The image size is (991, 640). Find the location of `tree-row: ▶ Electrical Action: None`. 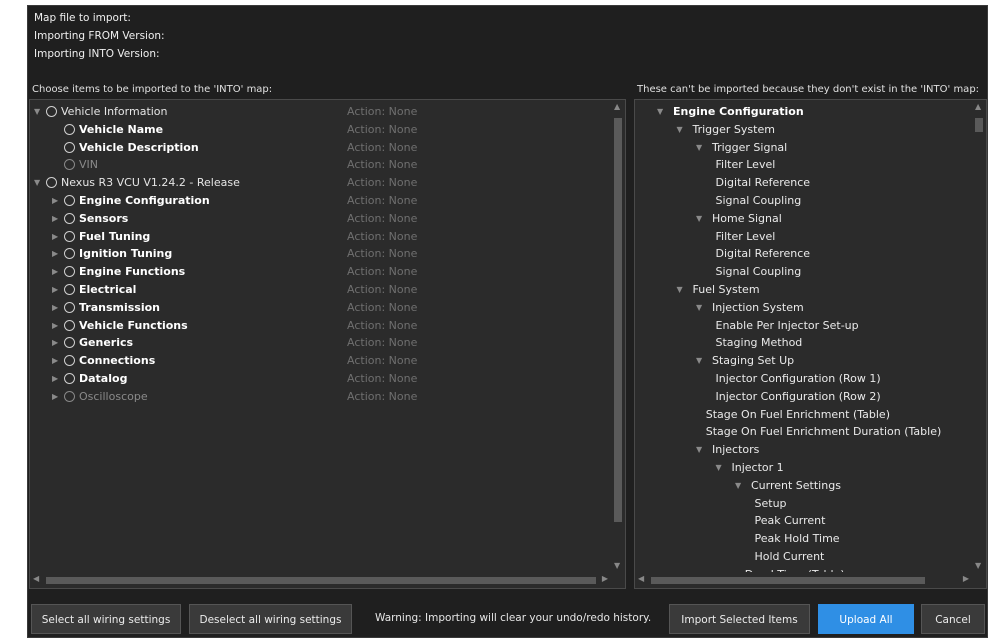

tree-row: ▶ Electrical Action: None is located at coordinates (320, 290).